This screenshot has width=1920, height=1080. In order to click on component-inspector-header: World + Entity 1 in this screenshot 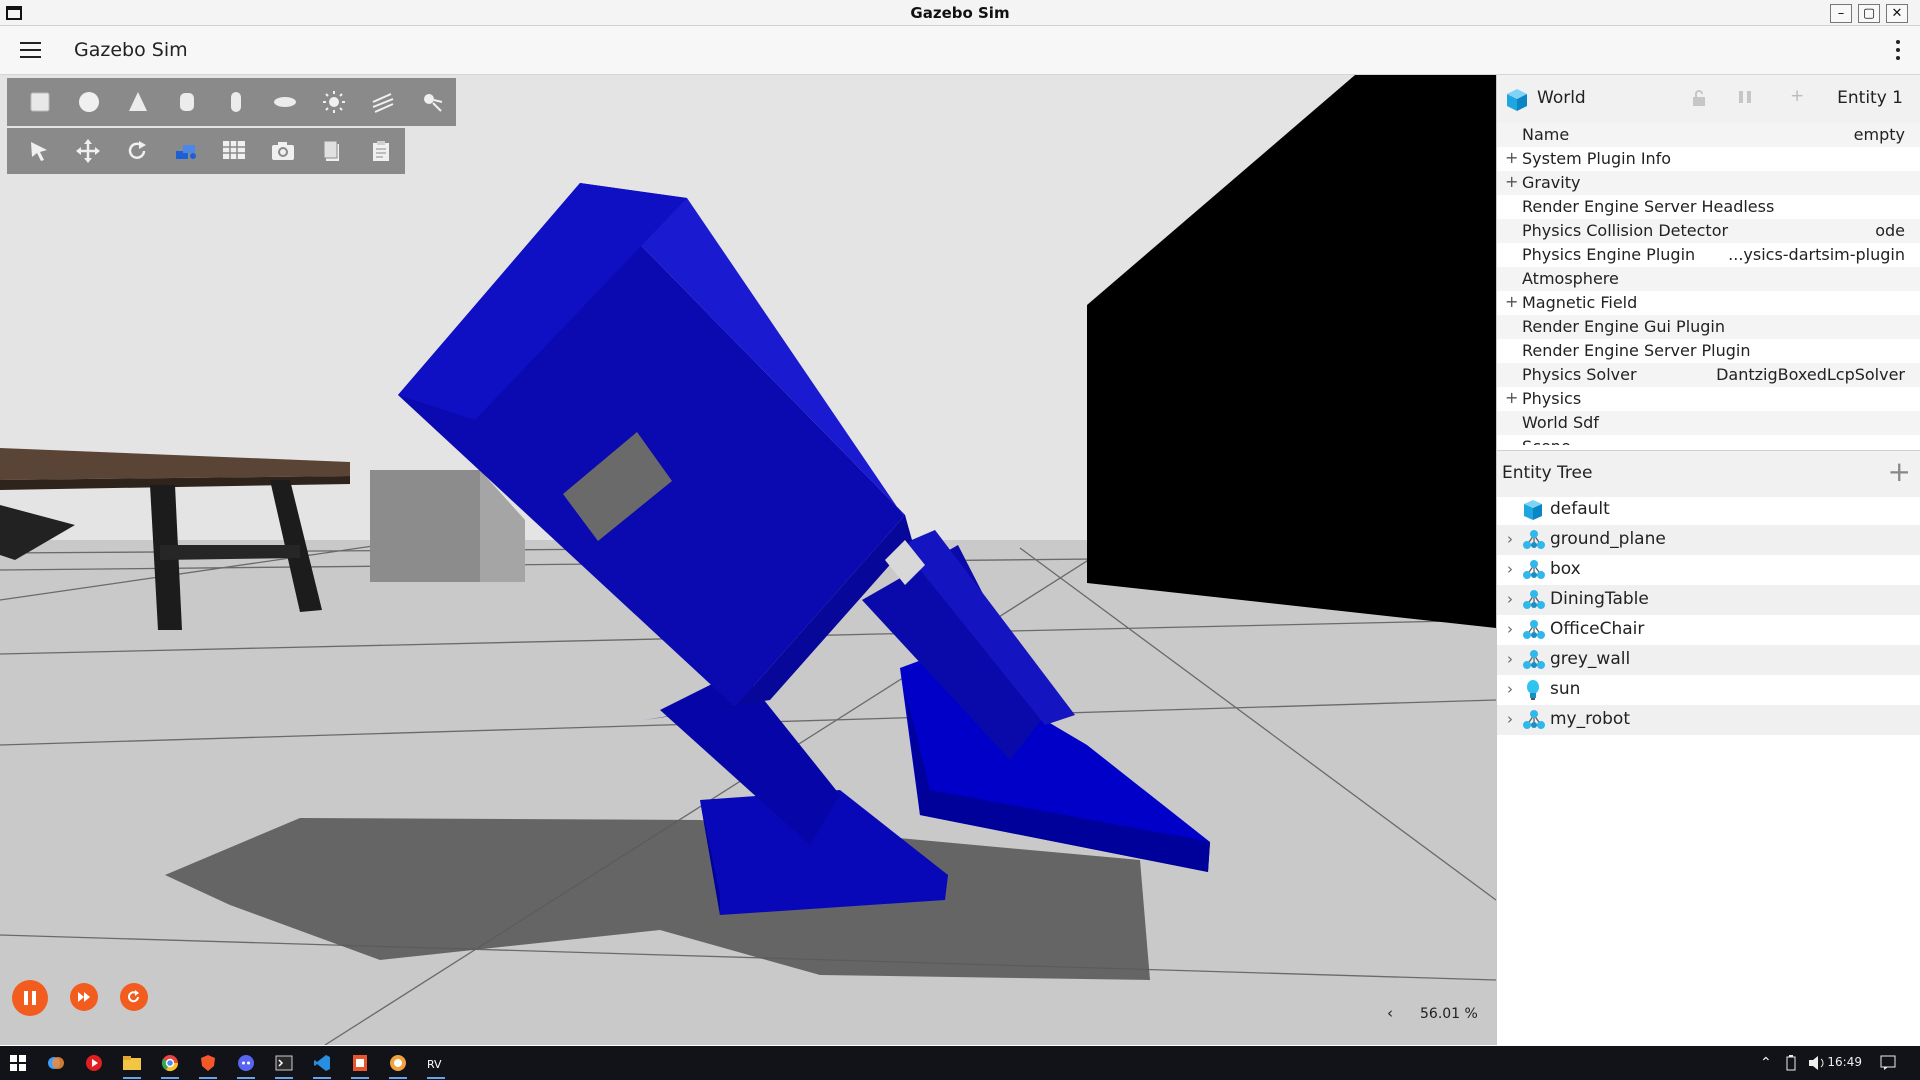, I will do `click(1708, 99)`.